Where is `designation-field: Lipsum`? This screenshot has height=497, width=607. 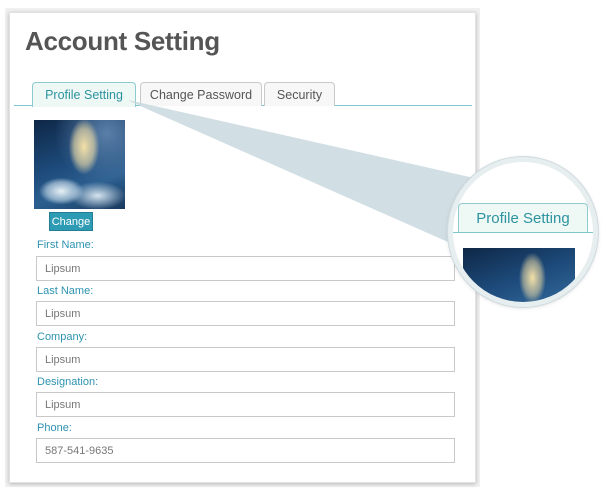
designation-field: Lipsum is located at coordinates (245, 404).